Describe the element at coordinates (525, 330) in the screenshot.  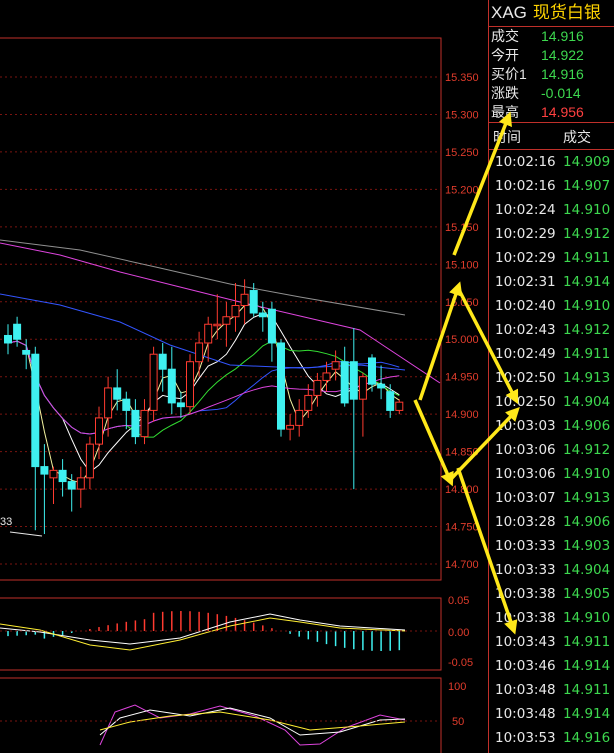
I see `tick-time: 10:02:43` at that location.